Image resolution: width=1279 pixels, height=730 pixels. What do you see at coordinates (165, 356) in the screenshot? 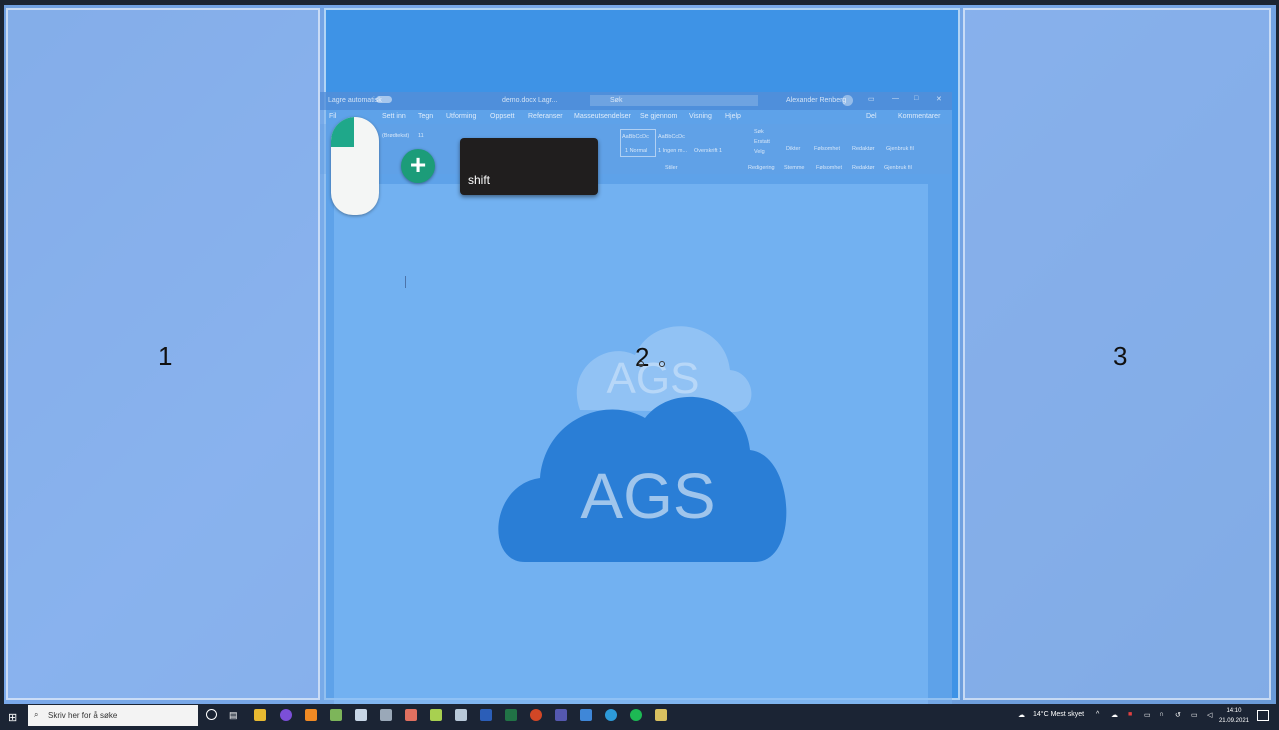
I see `zone-number-1: 1` at bounding box center [165, 356].